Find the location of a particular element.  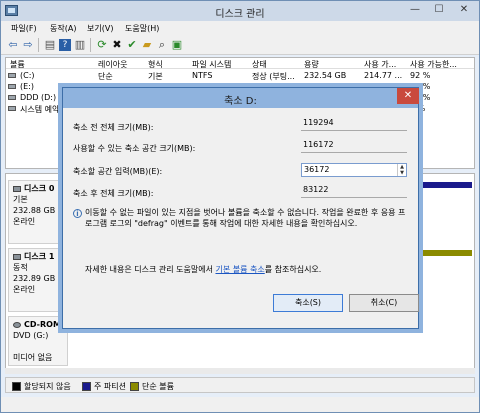

minimize-button: — is located at coordinates (415, 10).